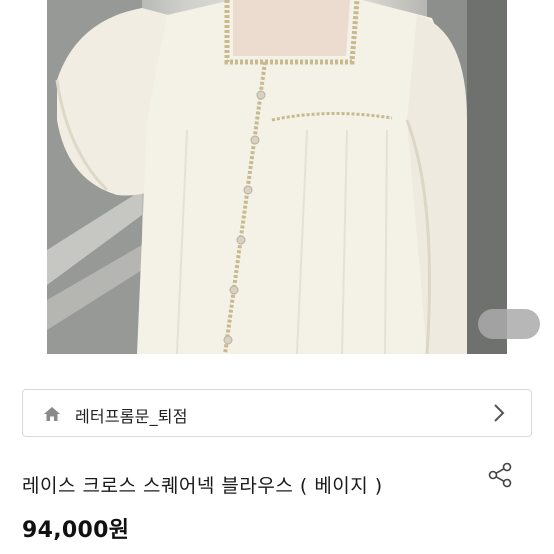 Image resolution: width=554 pixels, height=554 pixels. I want to click on store-link: 레터프롬문_퇴점, so click(277, 413).